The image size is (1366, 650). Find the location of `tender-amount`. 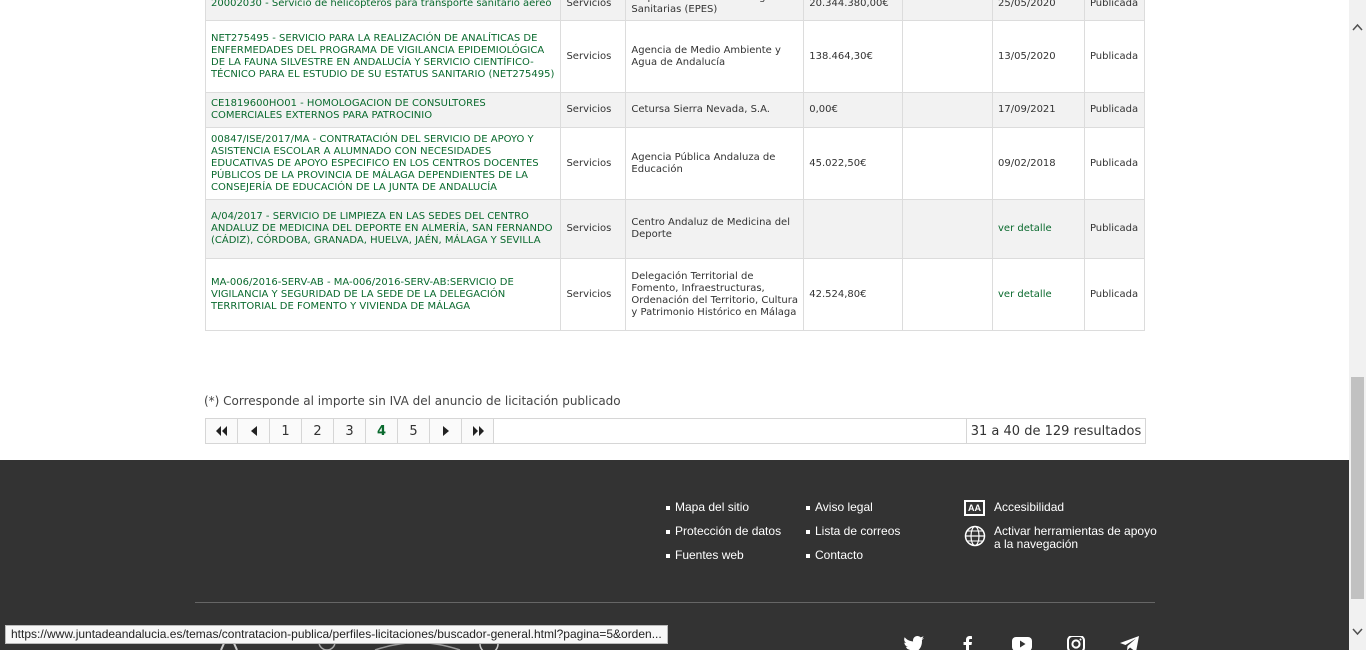

tender-amount is located at coordinates (853, 229).